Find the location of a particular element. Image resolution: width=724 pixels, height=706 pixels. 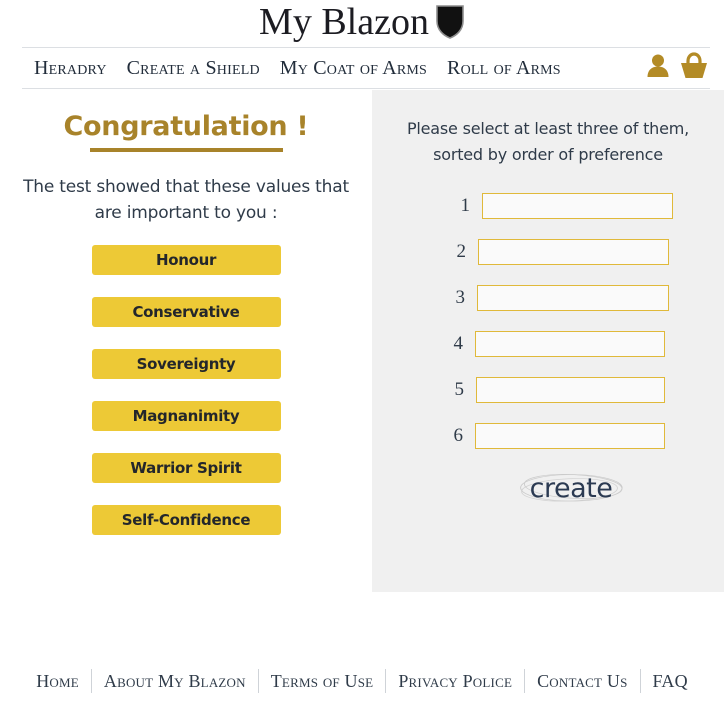

create-button-label: create is located at coordinates (571, 489).